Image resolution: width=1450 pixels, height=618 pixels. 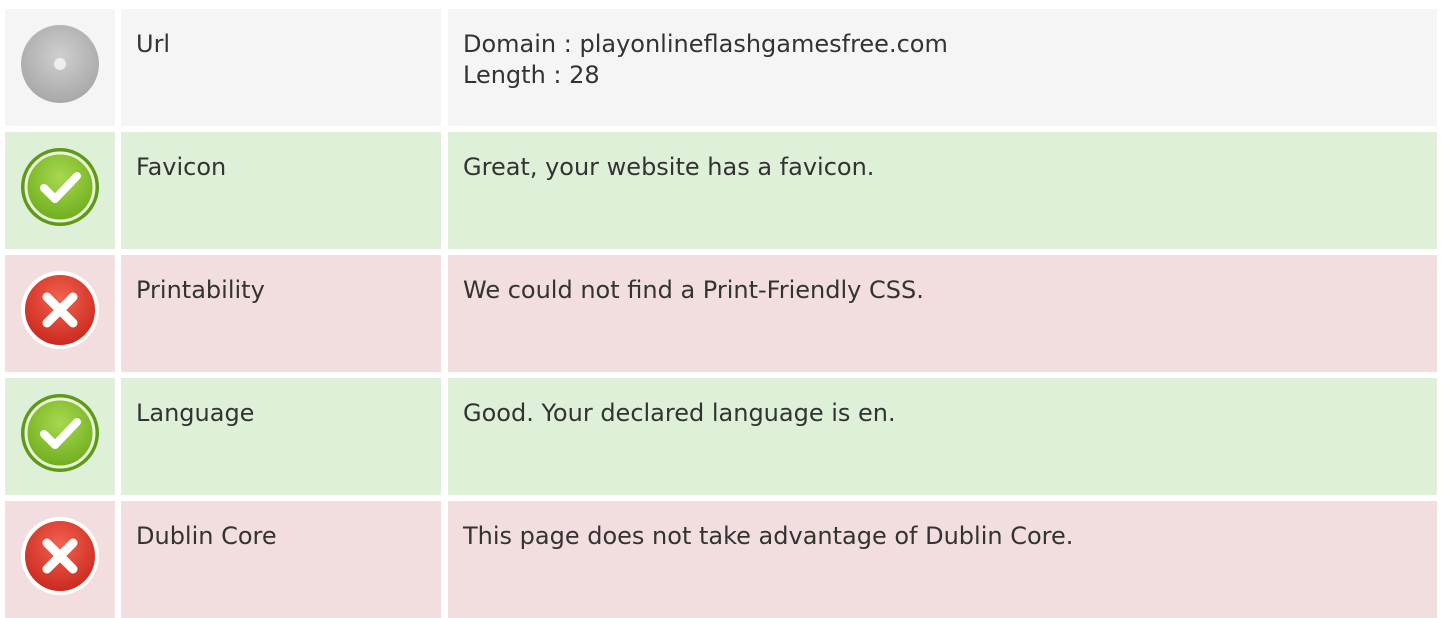 What do you see at coordinates (60, 64) in the screenshot?
I see `info-neutral-icon` at bounding box center [60, 64].